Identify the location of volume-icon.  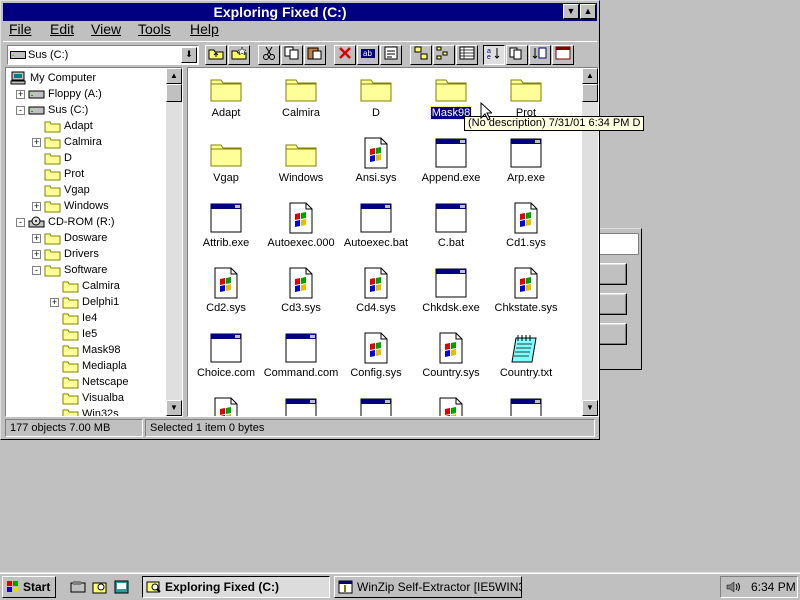
(733, 587).